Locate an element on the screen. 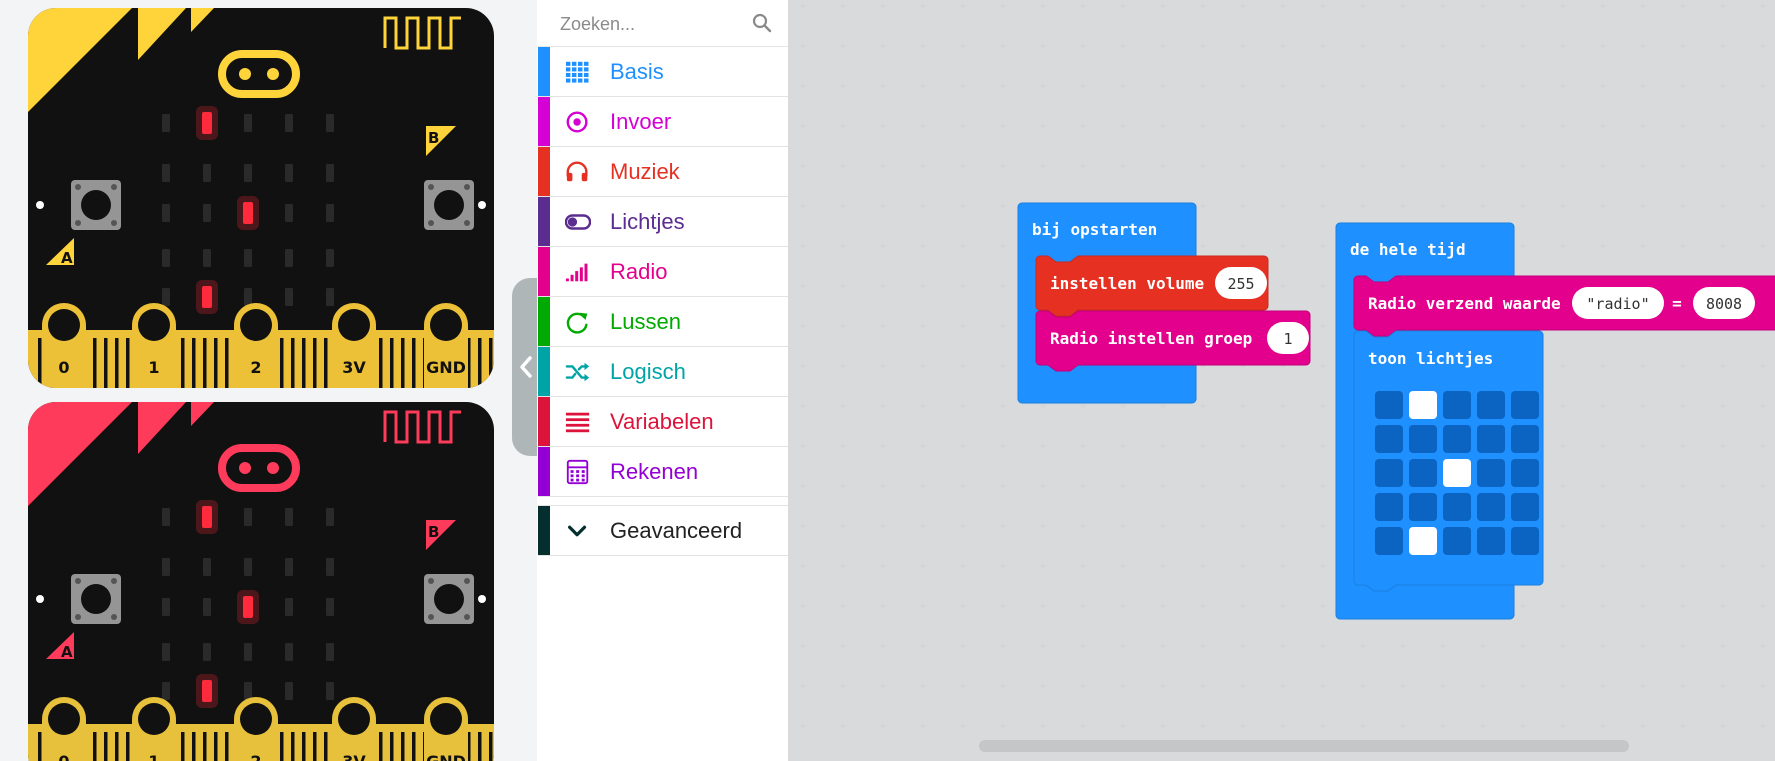  category-lussen: Lussen is located at coordinates (663, 322).